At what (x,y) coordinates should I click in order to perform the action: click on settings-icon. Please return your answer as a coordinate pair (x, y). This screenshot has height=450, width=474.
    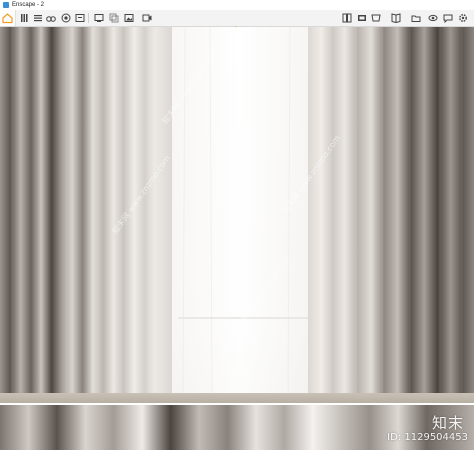
    Looking at the image, I should click on (463, 18).